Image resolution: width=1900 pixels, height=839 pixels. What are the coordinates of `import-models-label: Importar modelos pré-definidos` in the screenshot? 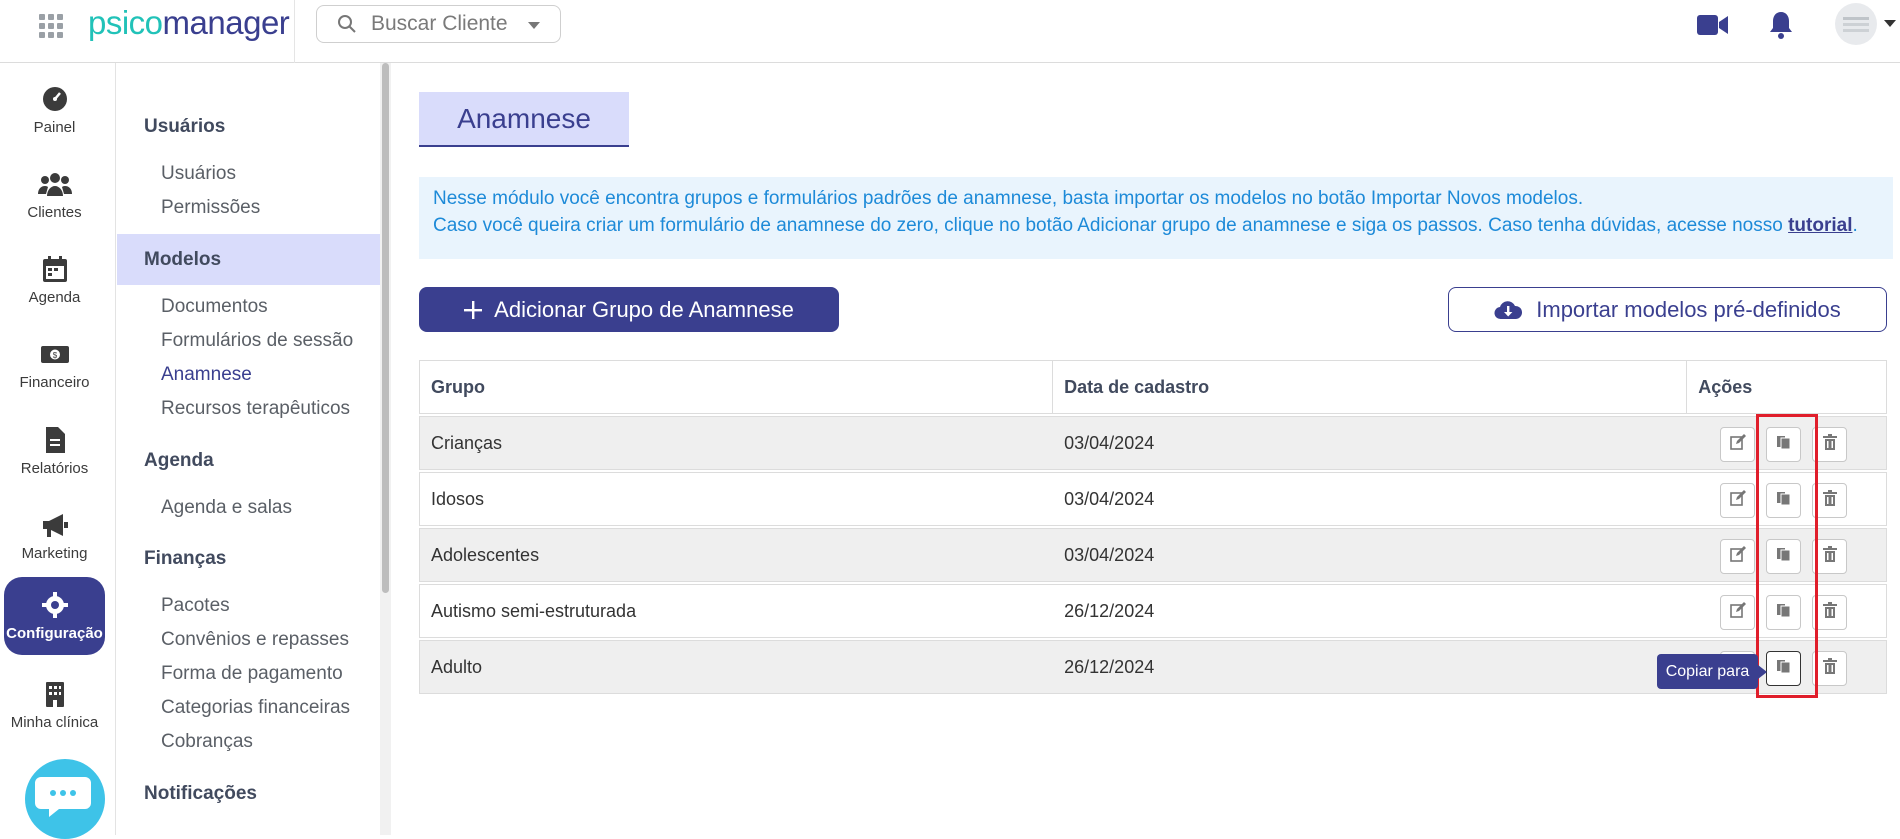 It's located at (1688, 309).